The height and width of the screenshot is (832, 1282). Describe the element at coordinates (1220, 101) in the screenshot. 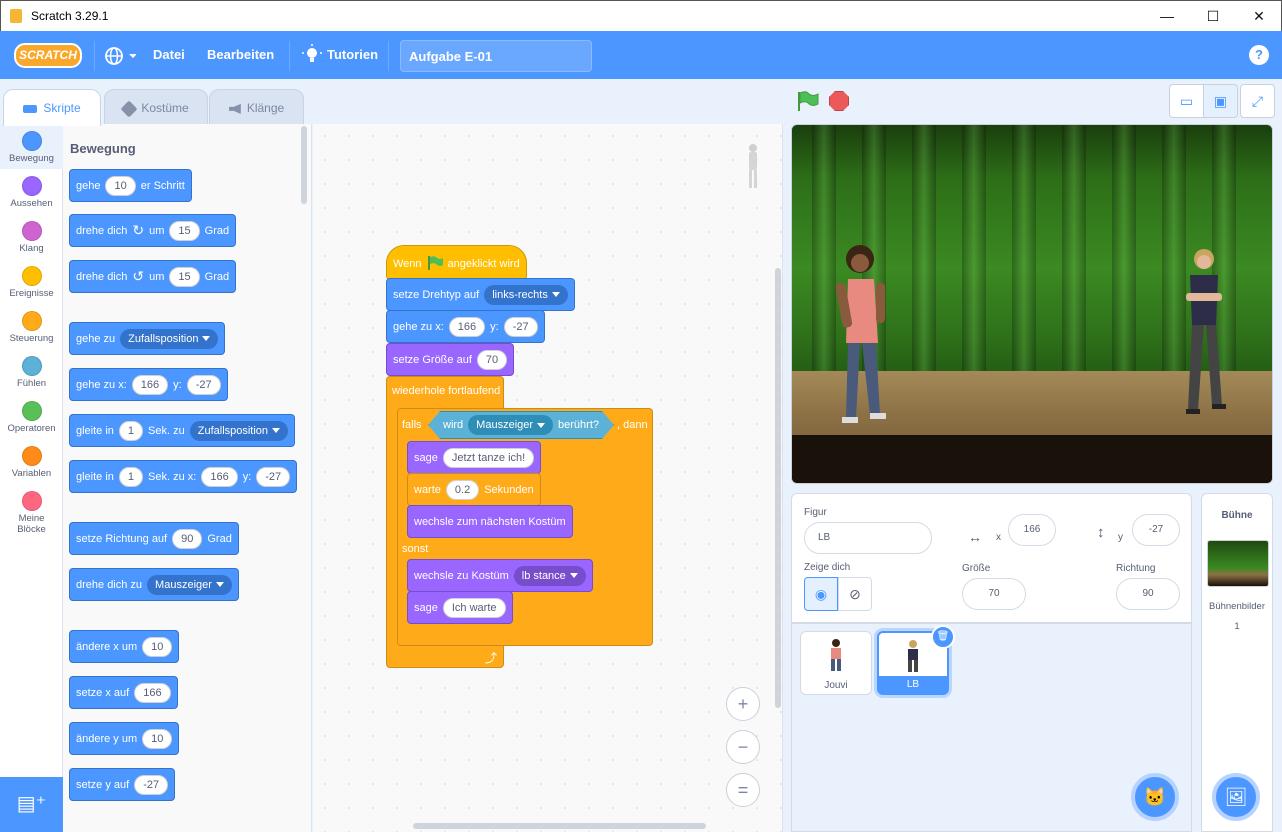

I see `large-stage-button: ▣` at that location.